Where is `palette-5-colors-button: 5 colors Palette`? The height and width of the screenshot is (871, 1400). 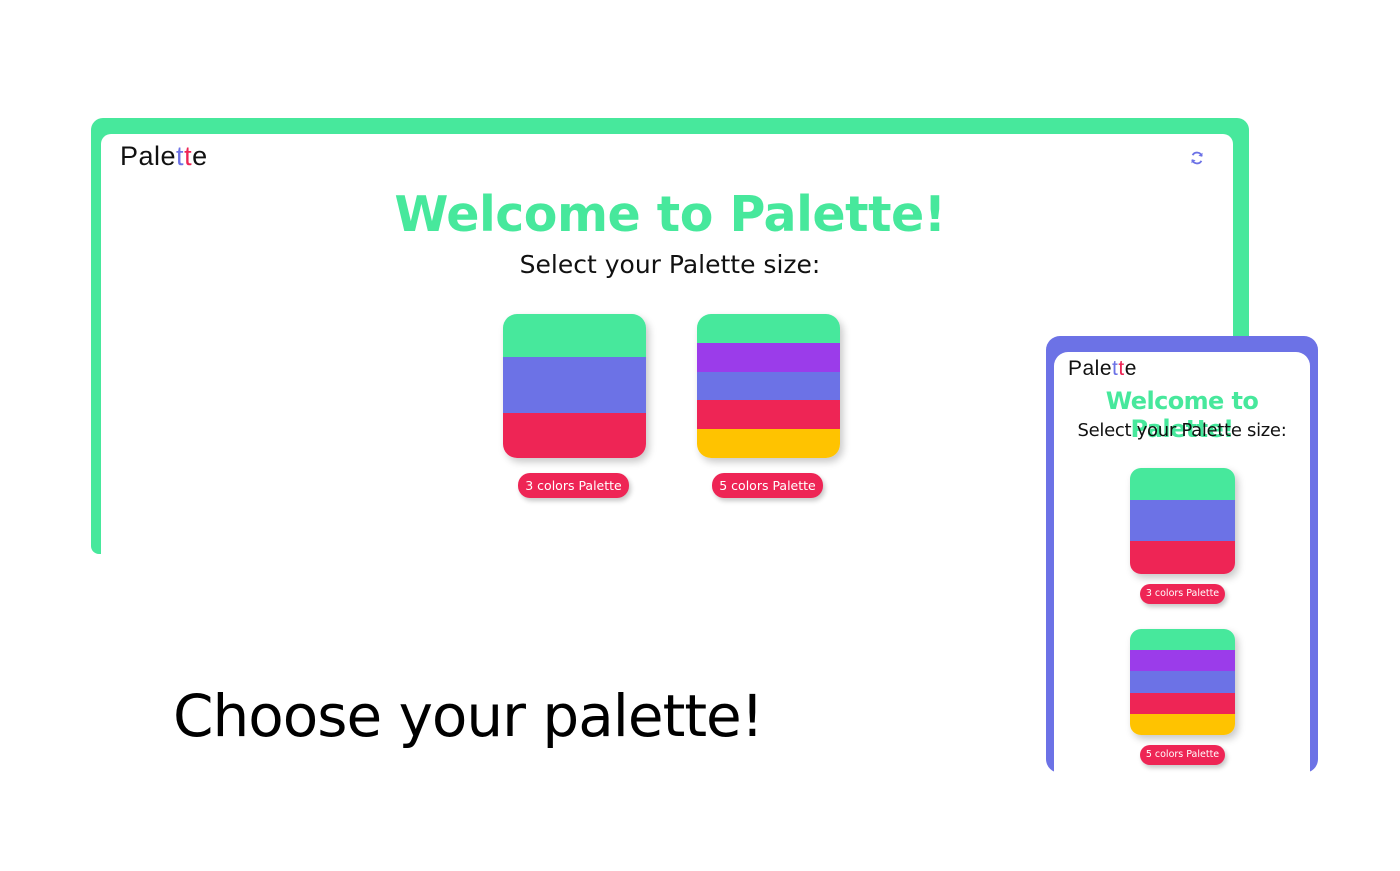
palette-5-colors-button: 5 colors Palette is located at coordinates (767, 485).